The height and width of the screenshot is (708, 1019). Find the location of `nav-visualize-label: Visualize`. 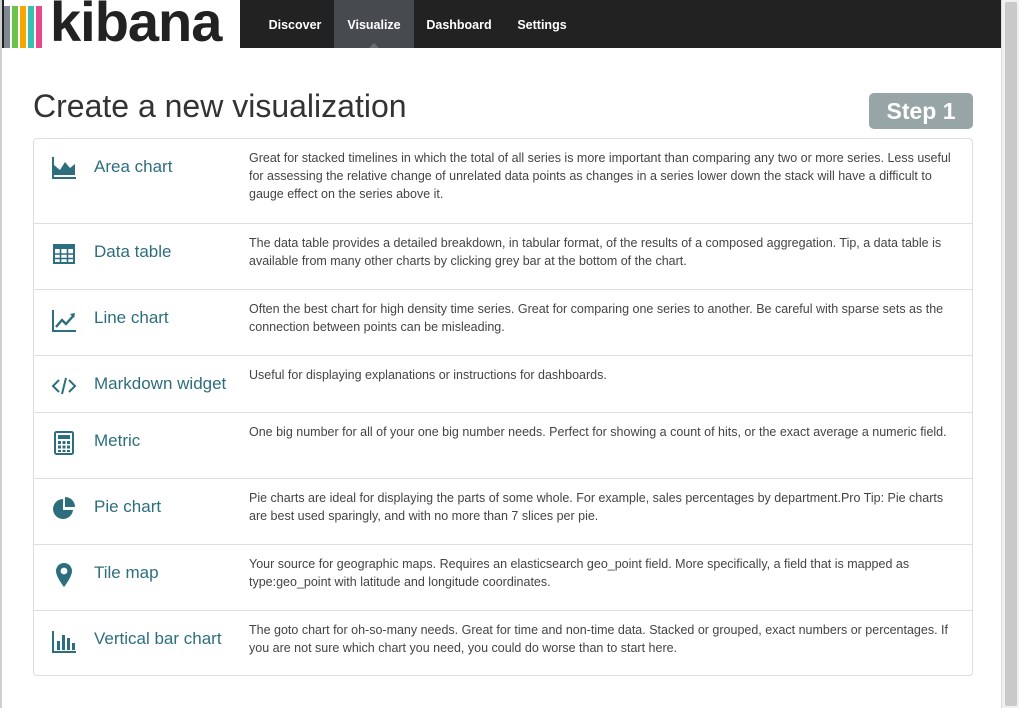

nav-visualize-label: Visualize is located at coordinates (374, 25).